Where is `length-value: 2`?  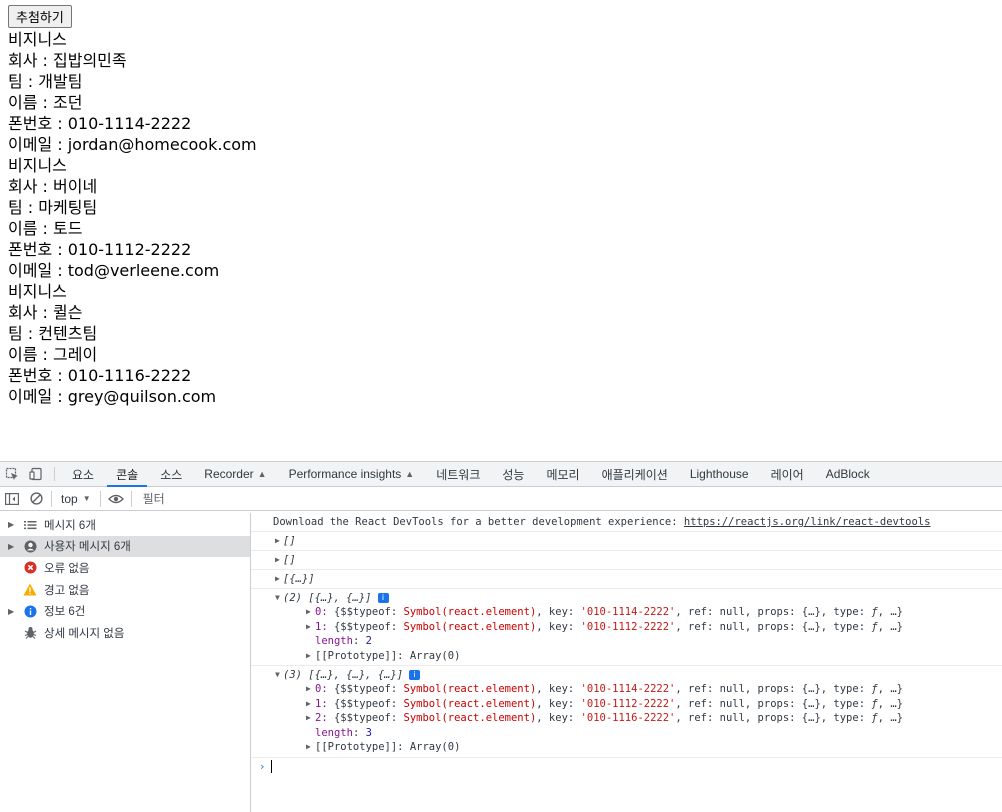
length-value: 2 is located at coordinates (368, 641).